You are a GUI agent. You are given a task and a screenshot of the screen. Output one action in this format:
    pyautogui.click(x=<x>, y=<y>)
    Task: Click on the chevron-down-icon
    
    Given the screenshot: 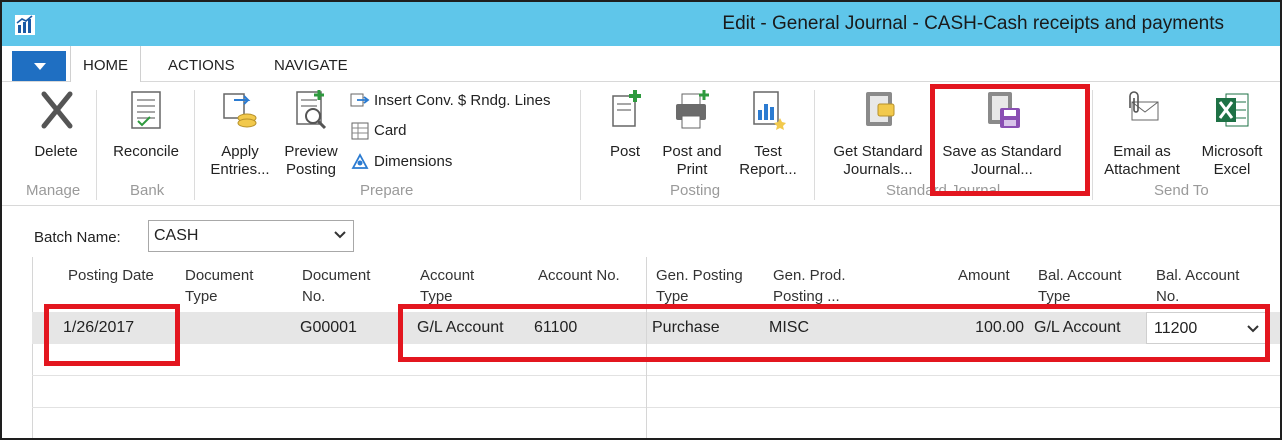 What is the action you would take?
    pyautogui.click(x=340, y=234)
    